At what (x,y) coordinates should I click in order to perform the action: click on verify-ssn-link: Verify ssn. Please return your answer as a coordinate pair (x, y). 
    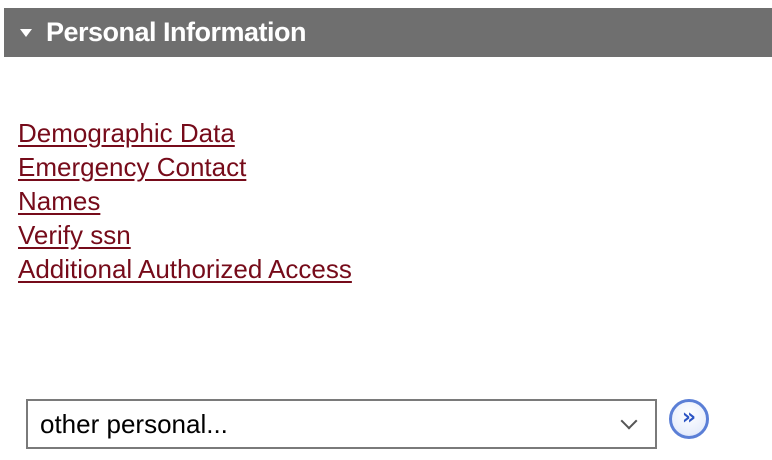
    Looking at the image, I should click on (74, 235).